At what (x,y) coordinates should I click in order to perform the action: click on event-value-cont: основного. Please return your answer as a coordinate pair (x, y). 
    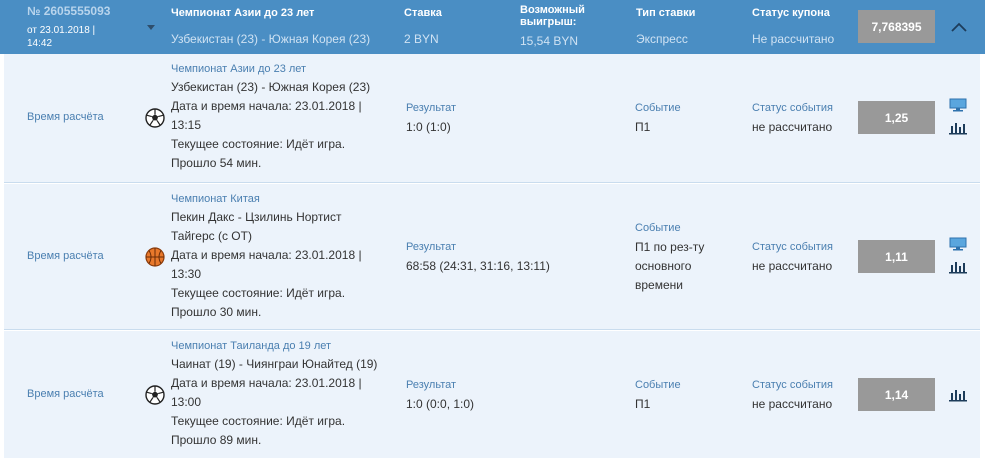
    Looking at the image, I should click on (663, 266).